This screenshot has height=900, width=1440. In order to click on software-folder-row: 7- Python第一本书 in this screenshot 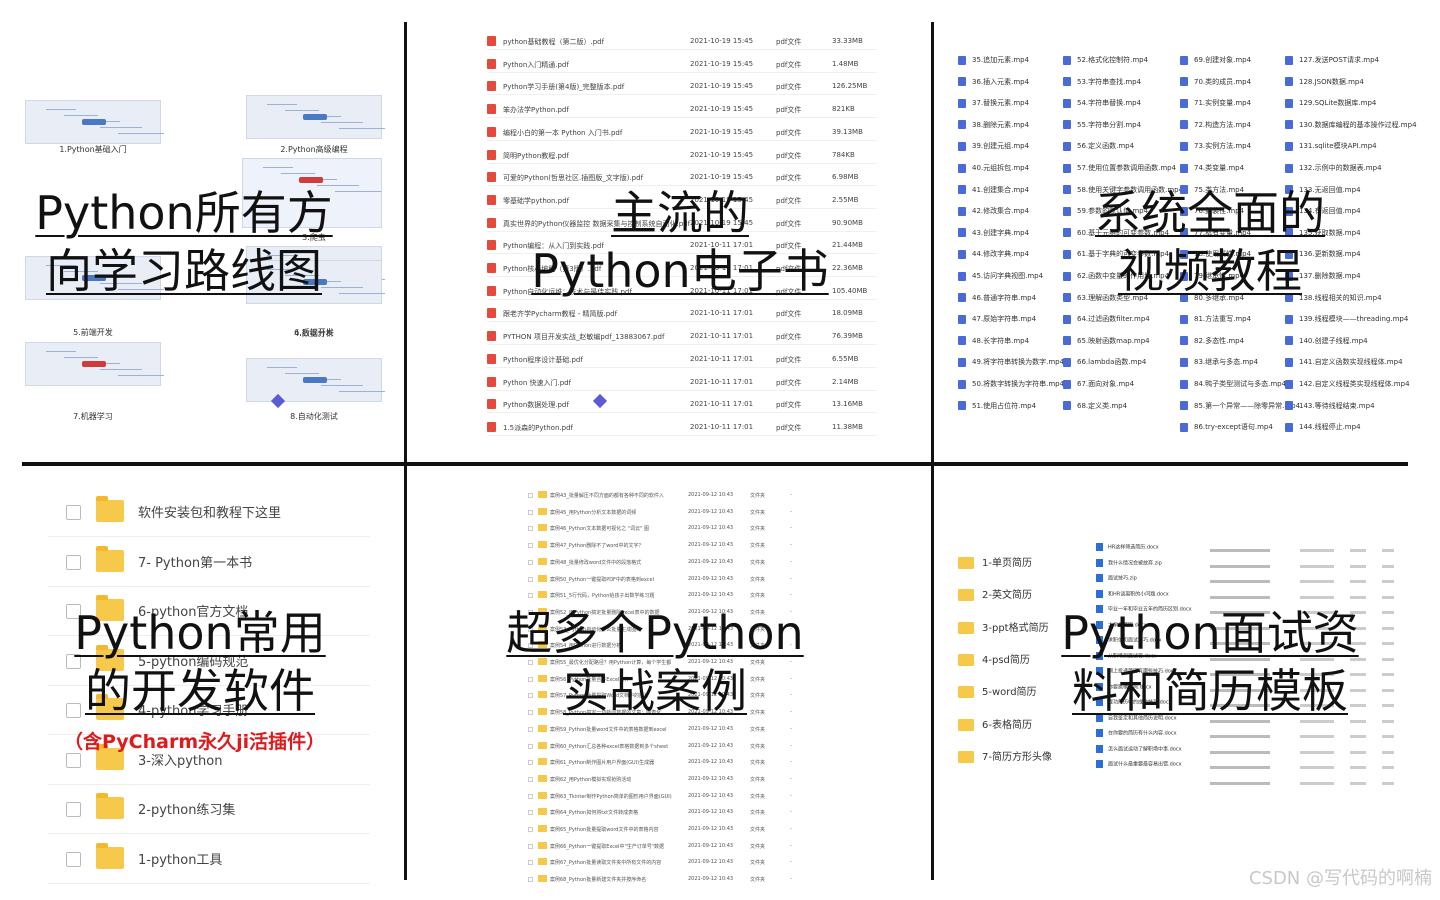, I will do `click(209, 562)`.